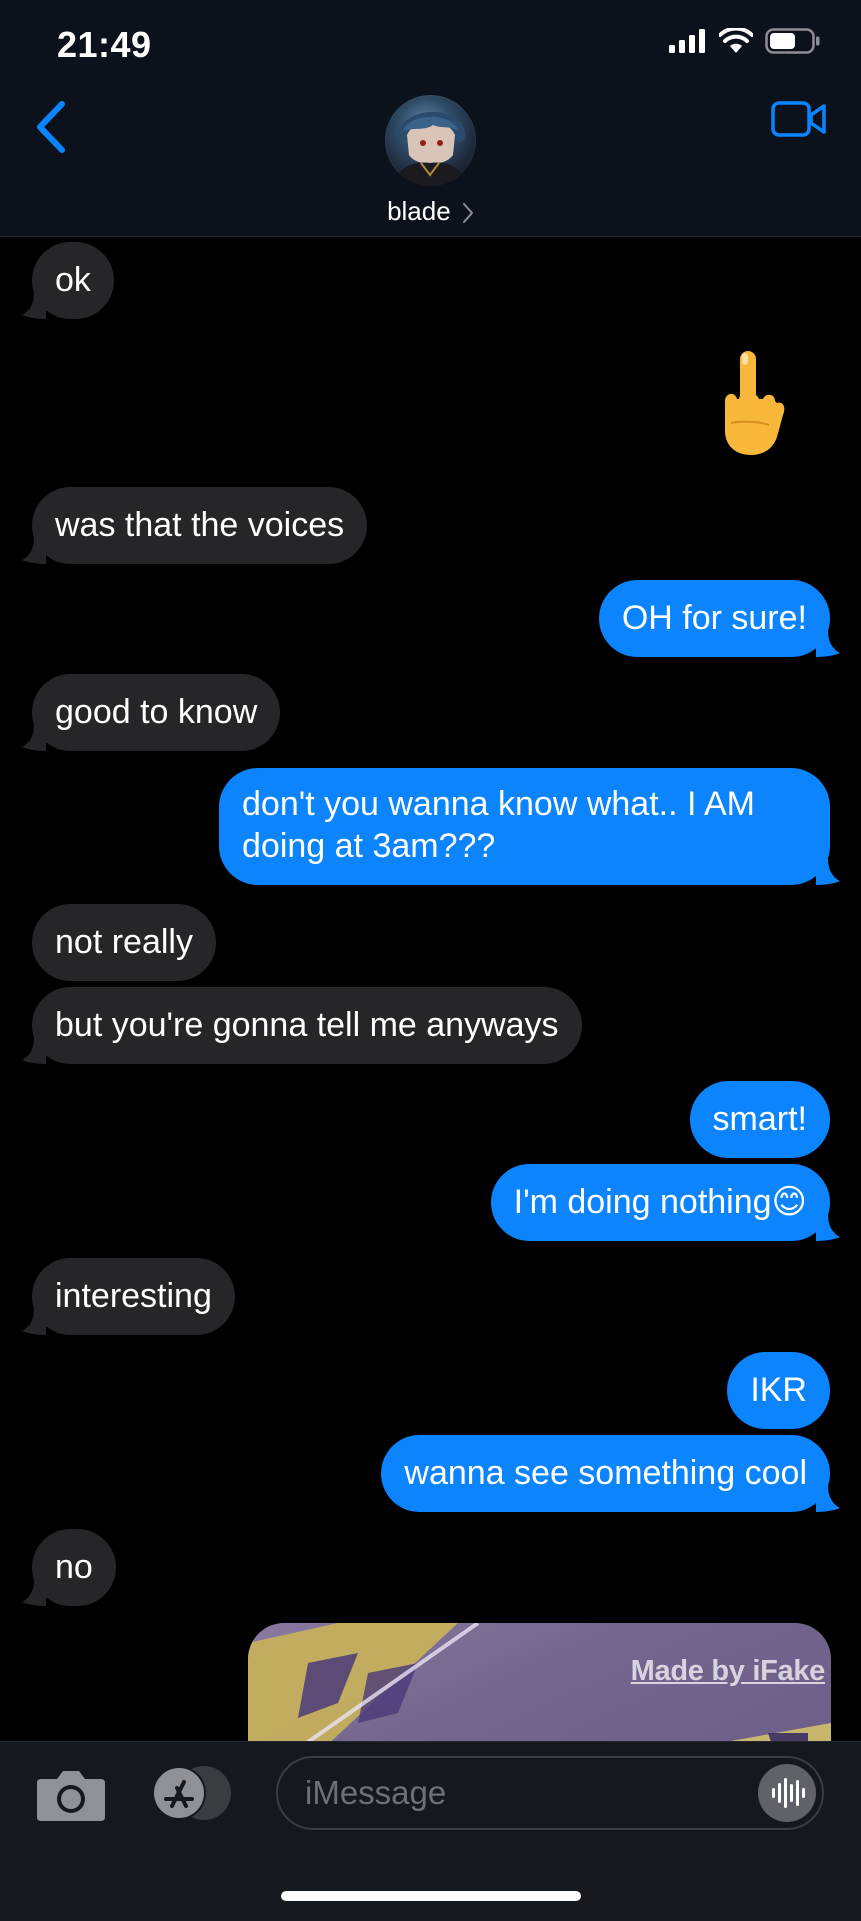 This screenshot has height=1921, width=861. I want to click on incoming-message-bubble: but you're gonna tell me anyways, so click(302, 1025).